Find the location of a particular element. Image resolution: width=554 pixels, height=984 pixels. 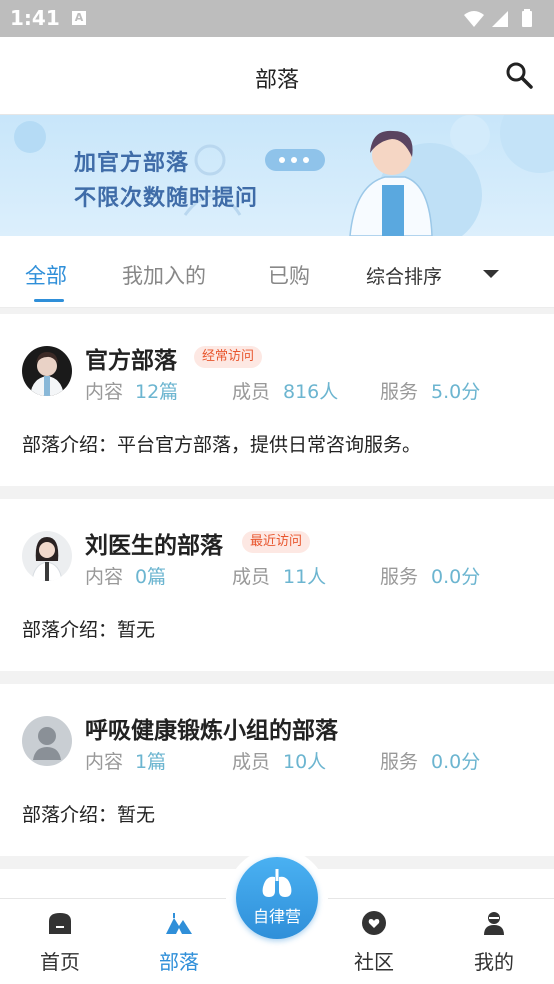

notification-icon: A is located at coordinates (79, 18).